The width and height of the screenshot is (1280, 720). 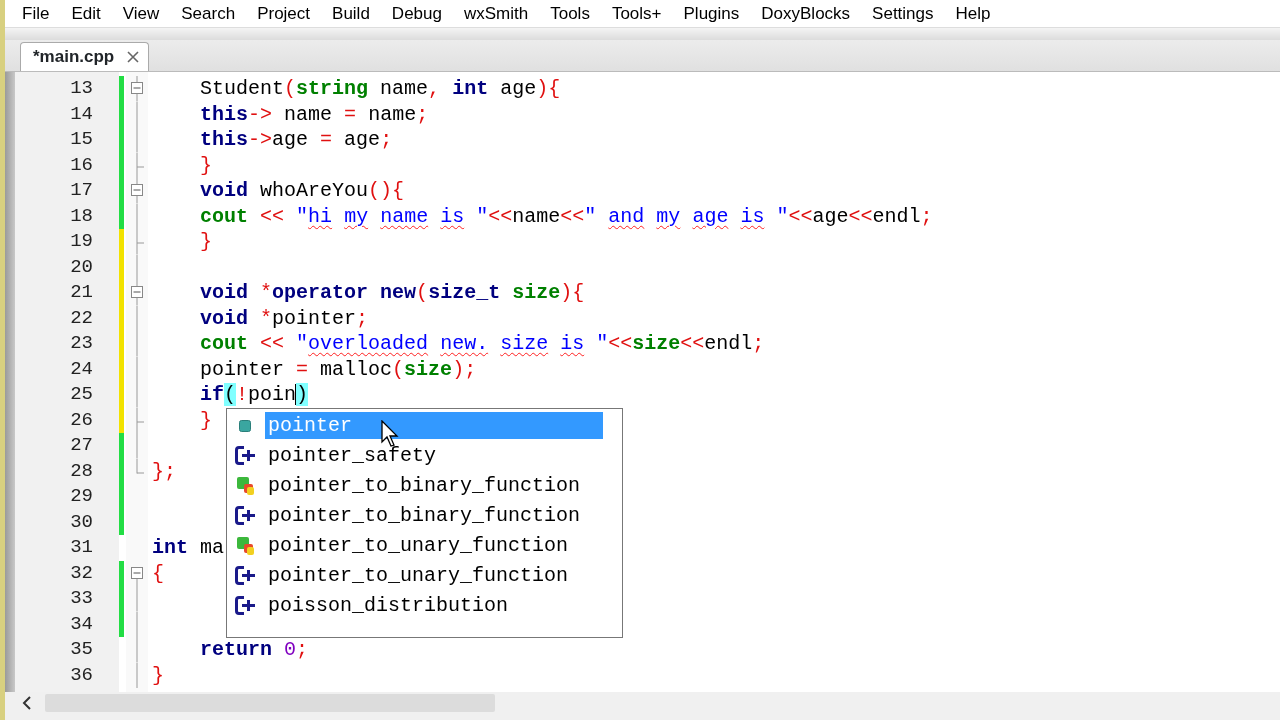 What do you see at coordinates (903, 13) in the screenshot?
I see `menu-item: Settings` at bounding box center [903, 13].